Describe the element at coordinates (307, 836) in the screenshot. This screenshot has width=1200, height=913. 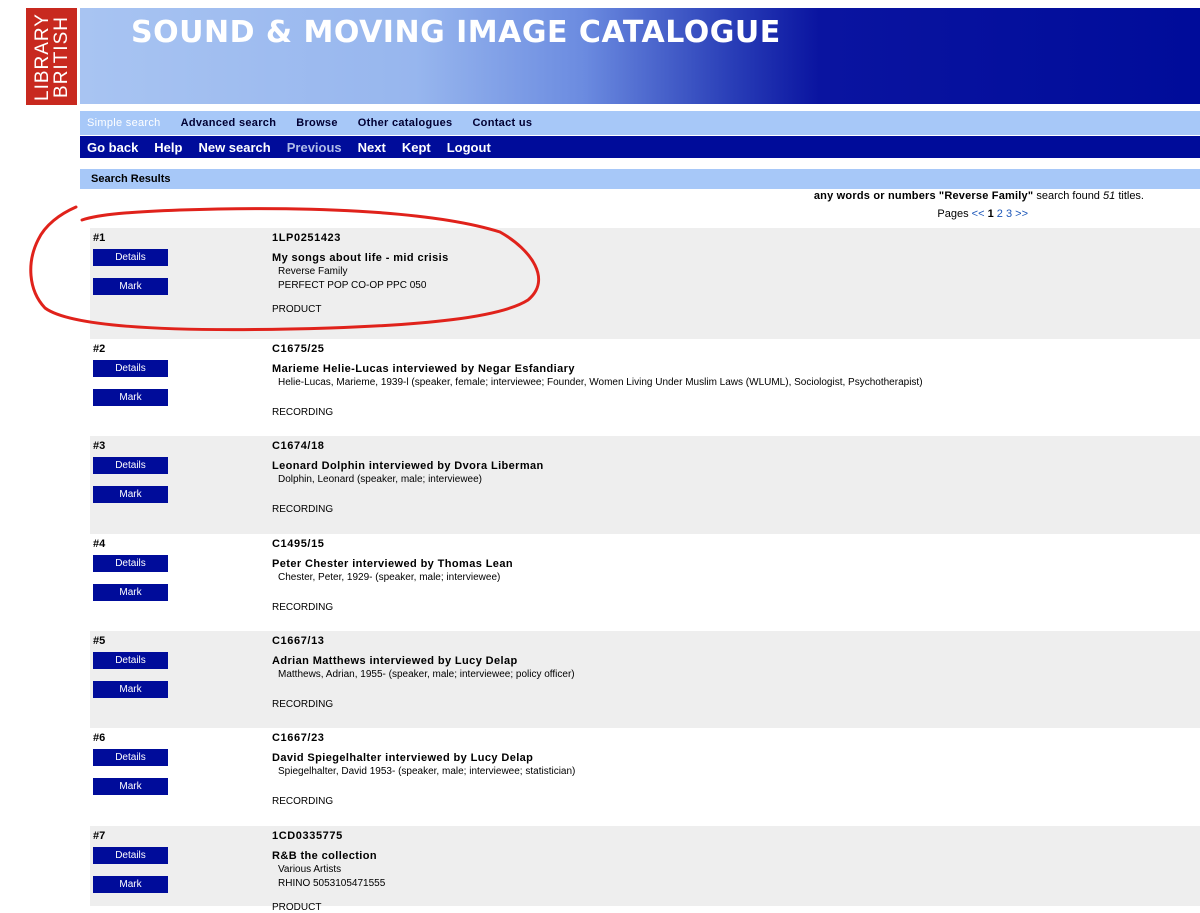
I see `result-shelfmark: 1CD0335775` at that location.